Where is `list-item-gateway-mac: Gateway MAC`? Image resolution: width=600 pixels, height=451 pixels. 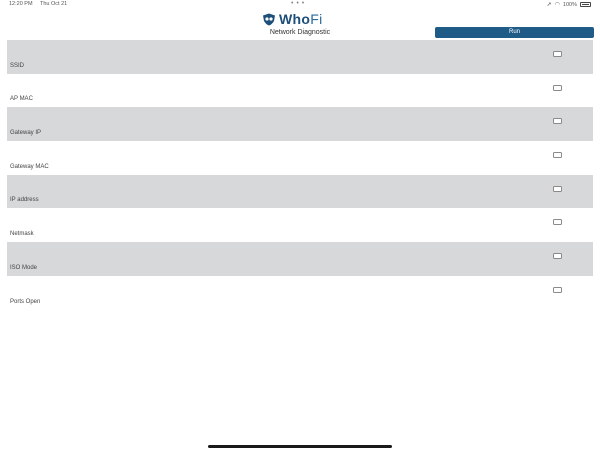
list-item-gateway-mac: Gateway MAC is located at coordinates (300, 158).